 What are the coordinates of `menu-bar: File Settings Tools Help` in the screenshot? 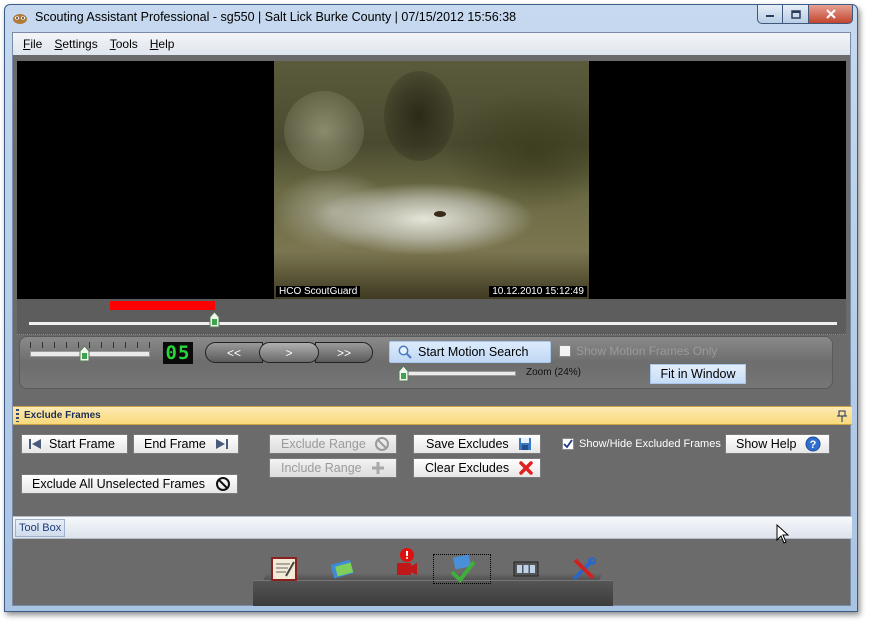 It's located at (431, 44).